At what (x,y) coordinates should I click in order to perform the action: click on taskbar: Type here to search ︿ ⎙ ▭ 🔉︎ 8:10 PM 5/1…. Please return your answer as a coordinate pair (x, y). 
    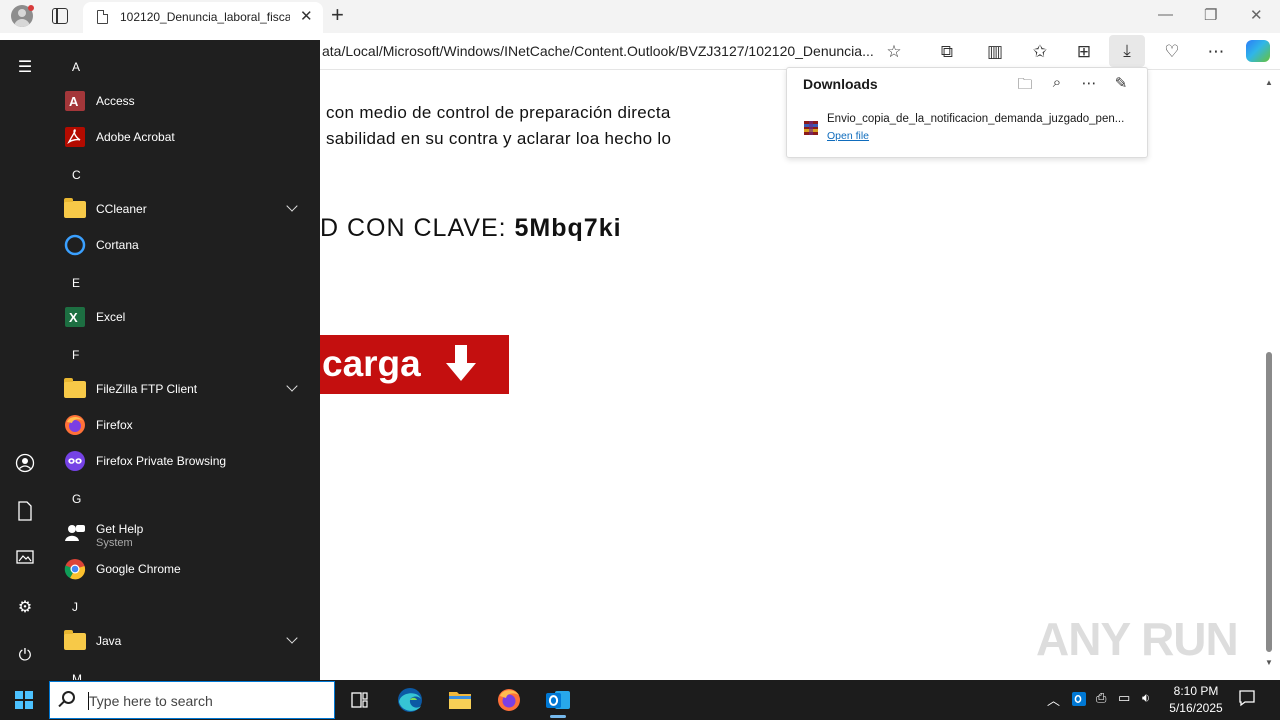
    Looking at the image, I should click on (640, 700).